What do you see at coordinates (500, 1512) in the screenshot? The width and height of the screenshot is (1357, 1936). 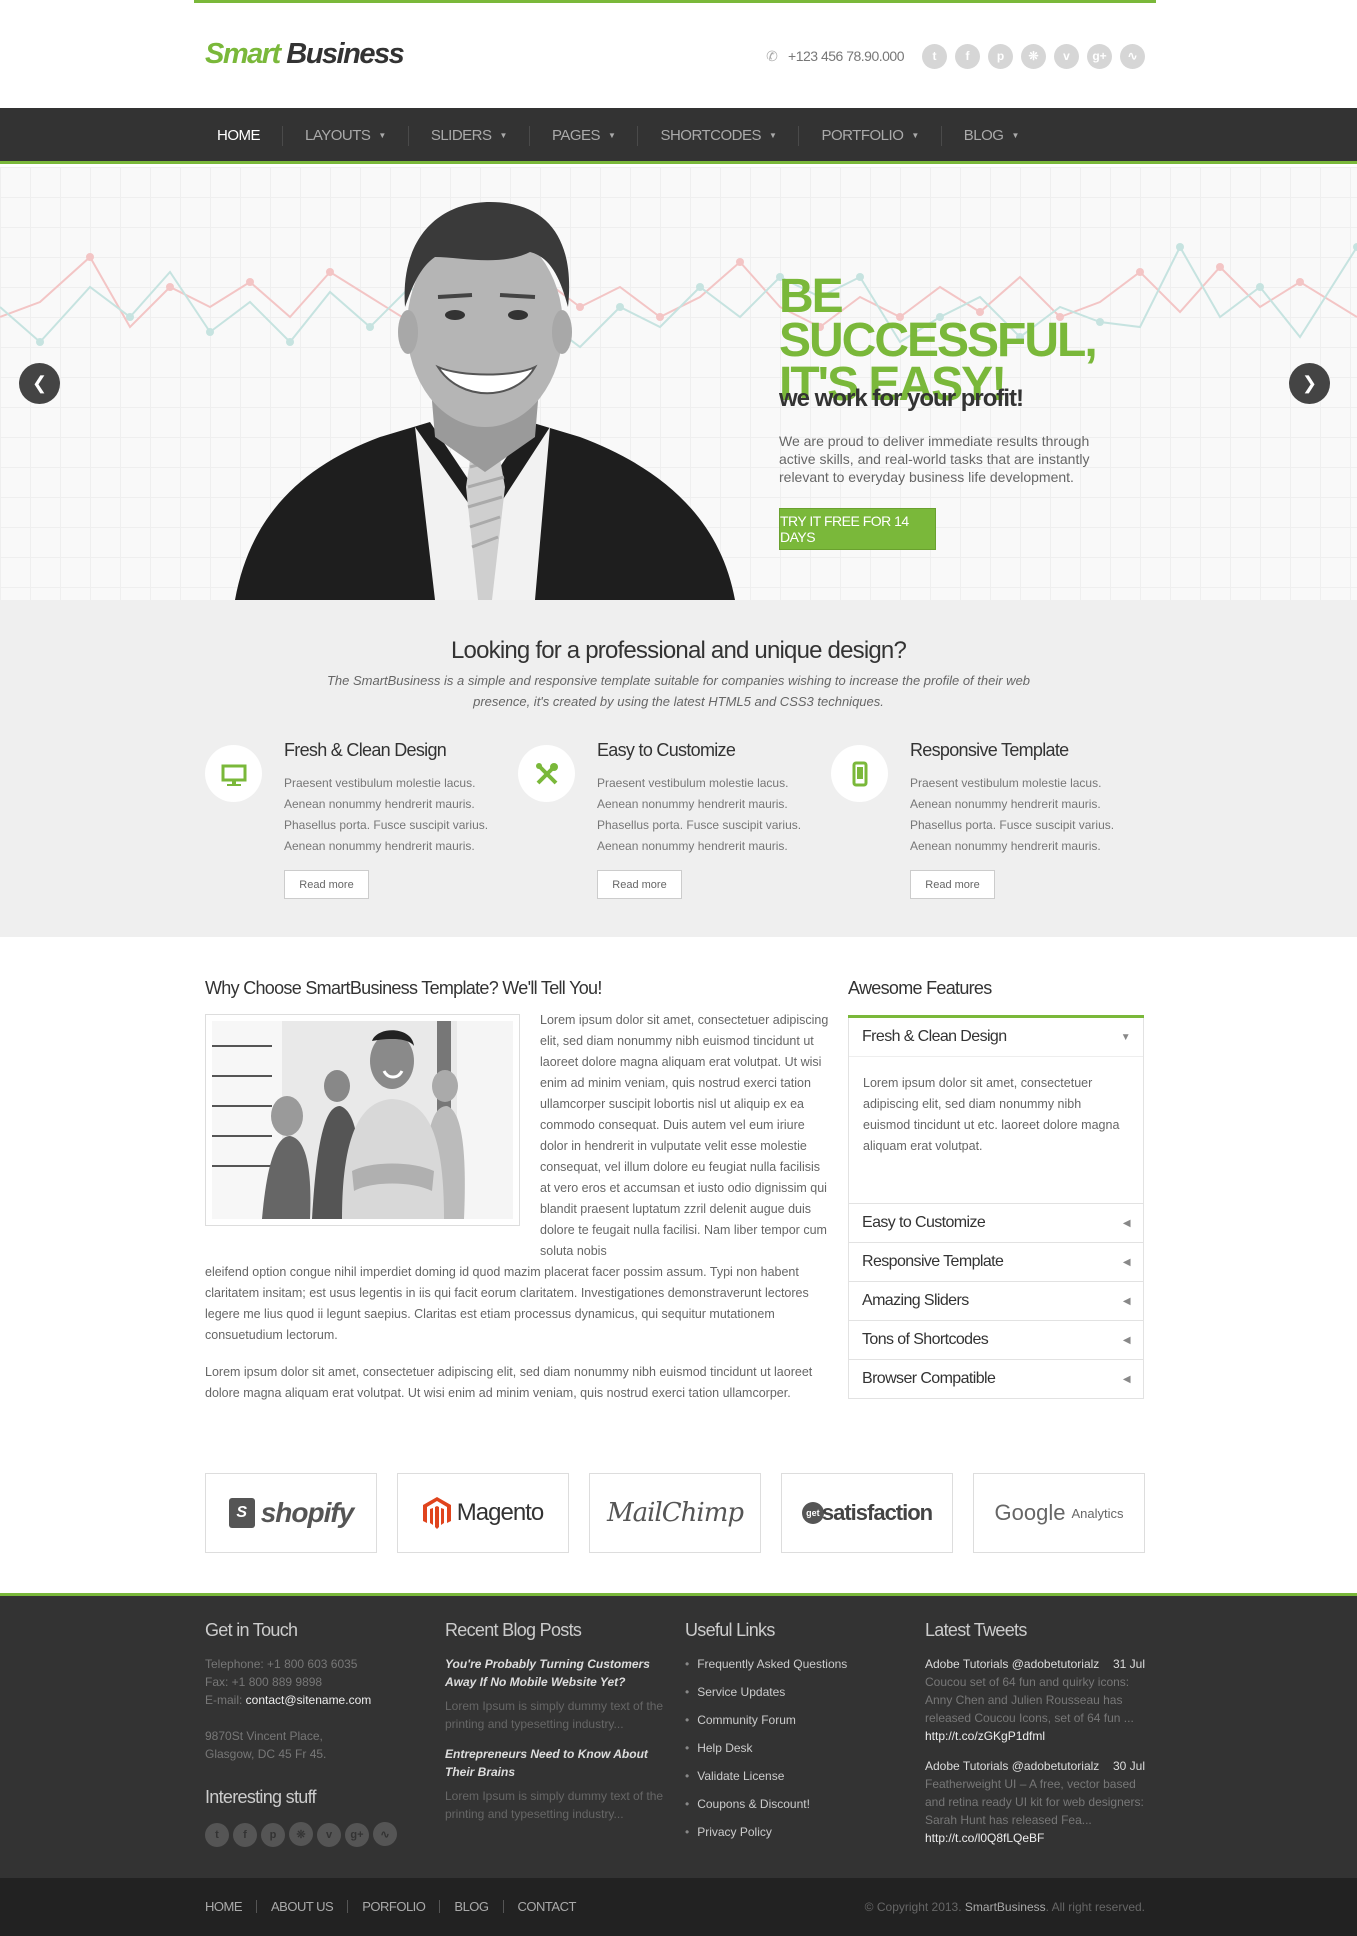 I see `partner-name: Magento` at bounding box center [500, 1512].